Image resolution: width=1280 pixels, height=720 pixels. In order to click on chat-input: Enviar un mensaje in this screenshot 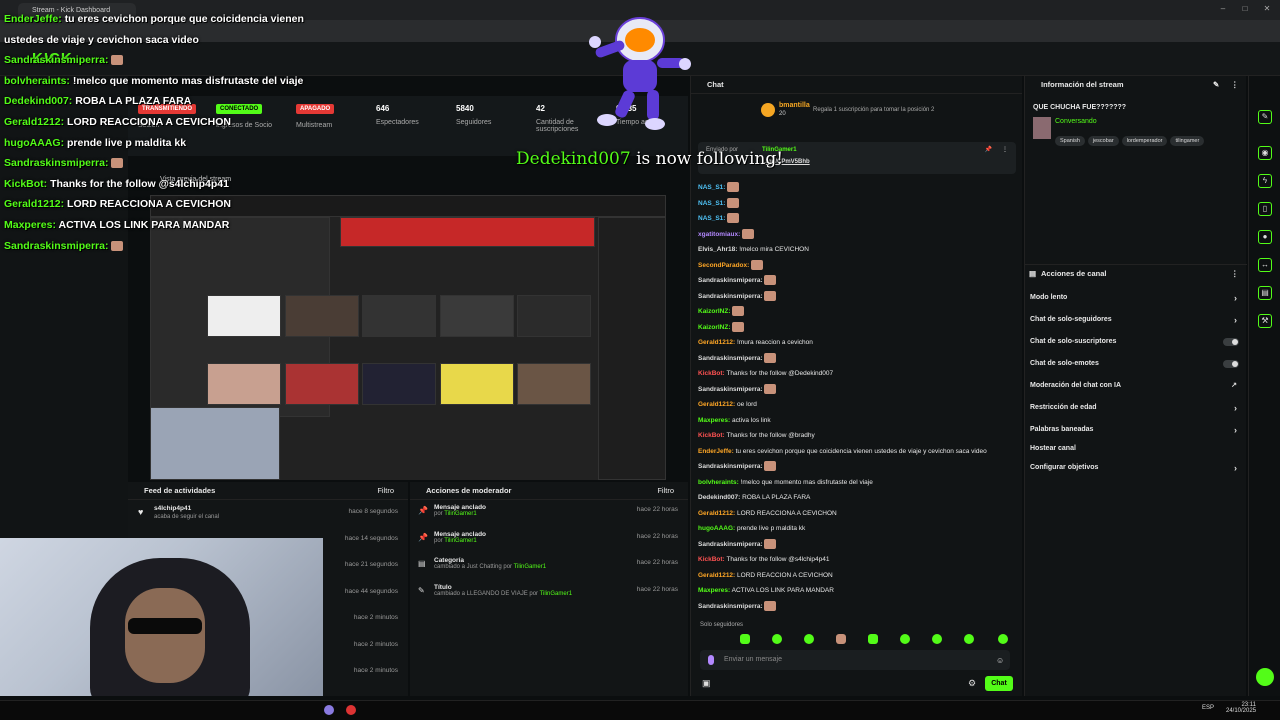, I will do `click(855, 660)`.